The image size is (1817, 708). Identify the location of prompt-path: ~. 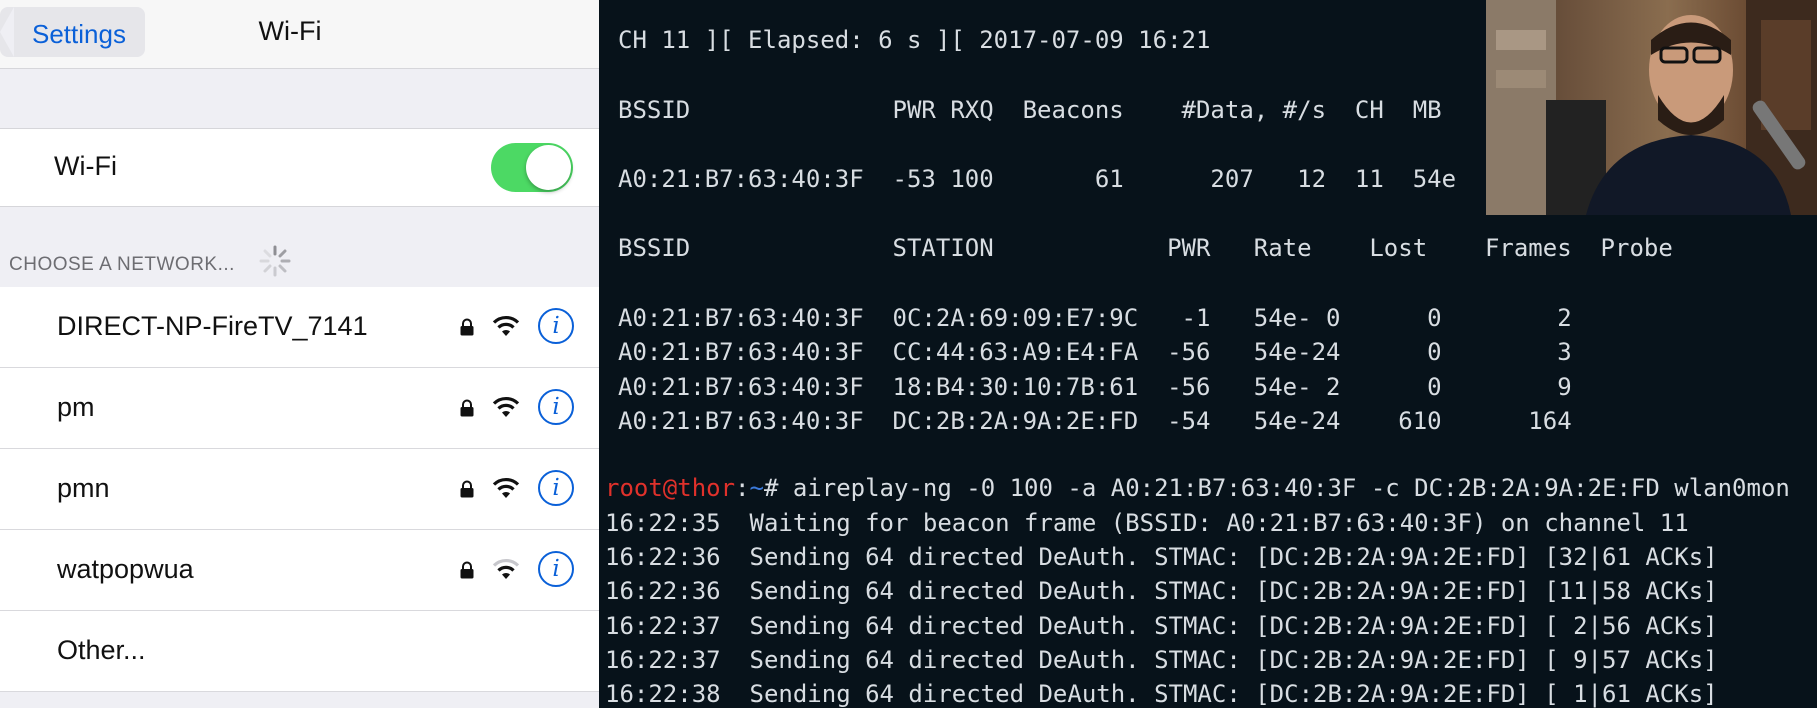
(756, 488).